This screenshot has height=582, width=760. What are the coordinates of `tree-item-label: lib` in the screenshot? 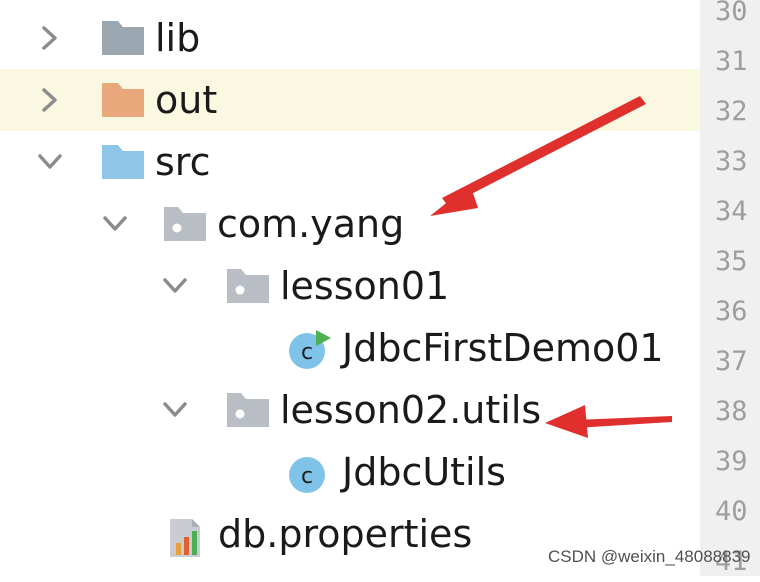 It's located at (178, 38).